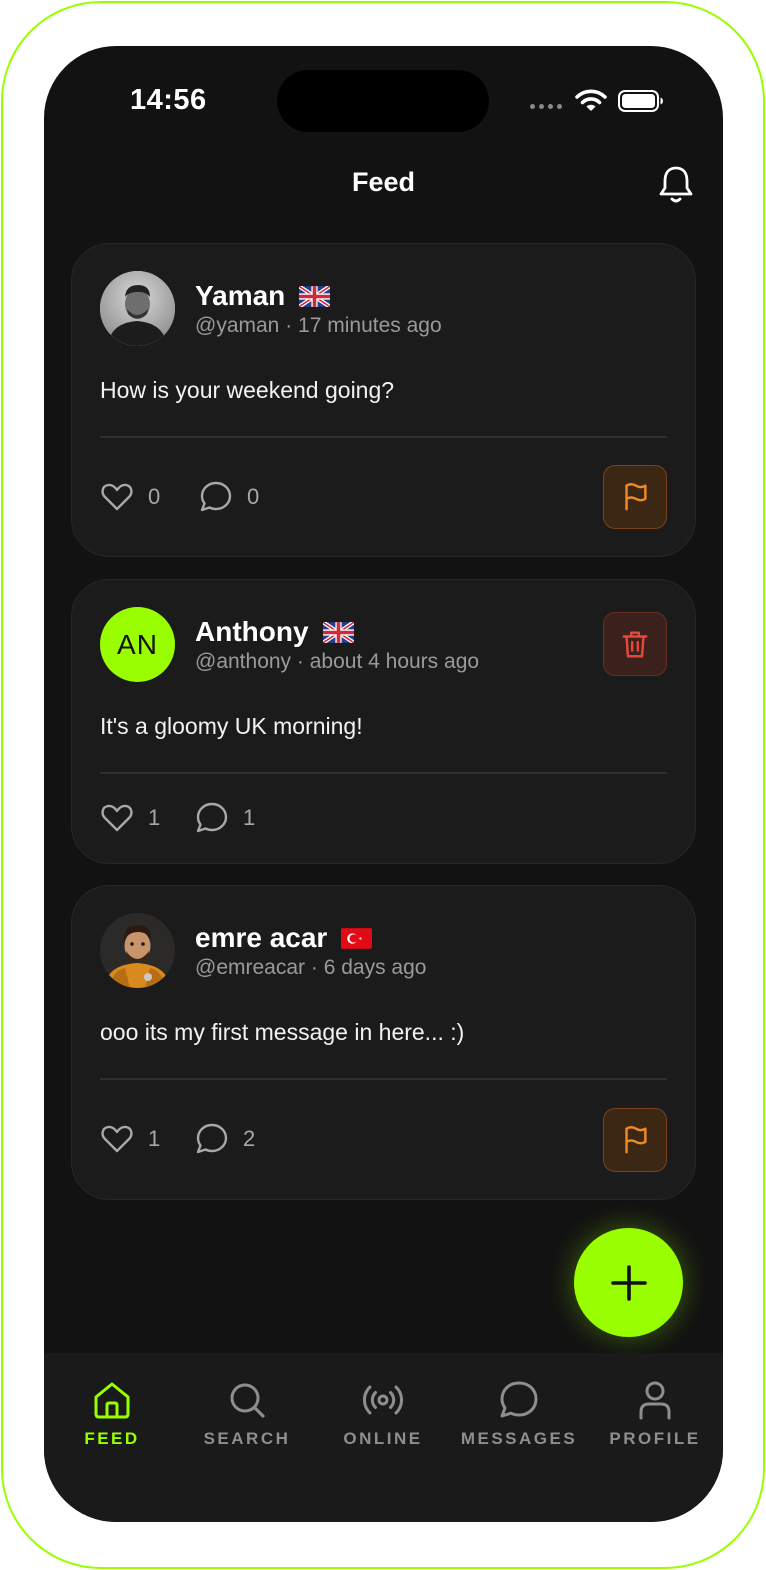 This screenshot has height=1570, width=766. I want to click on post-time: about 4 hours ago, so click(394, 661).